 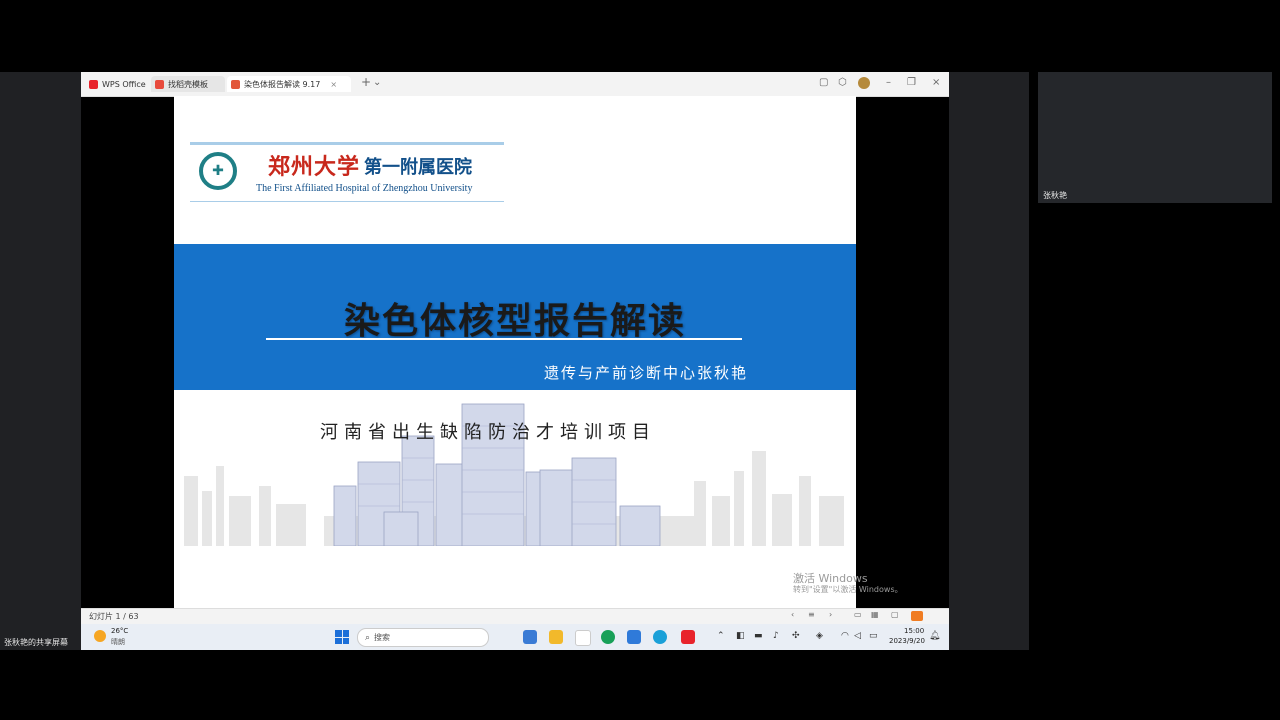 I want to click on slide-author: 遗传与产前诊断中心张秋艳, so click(x=646, y=373).